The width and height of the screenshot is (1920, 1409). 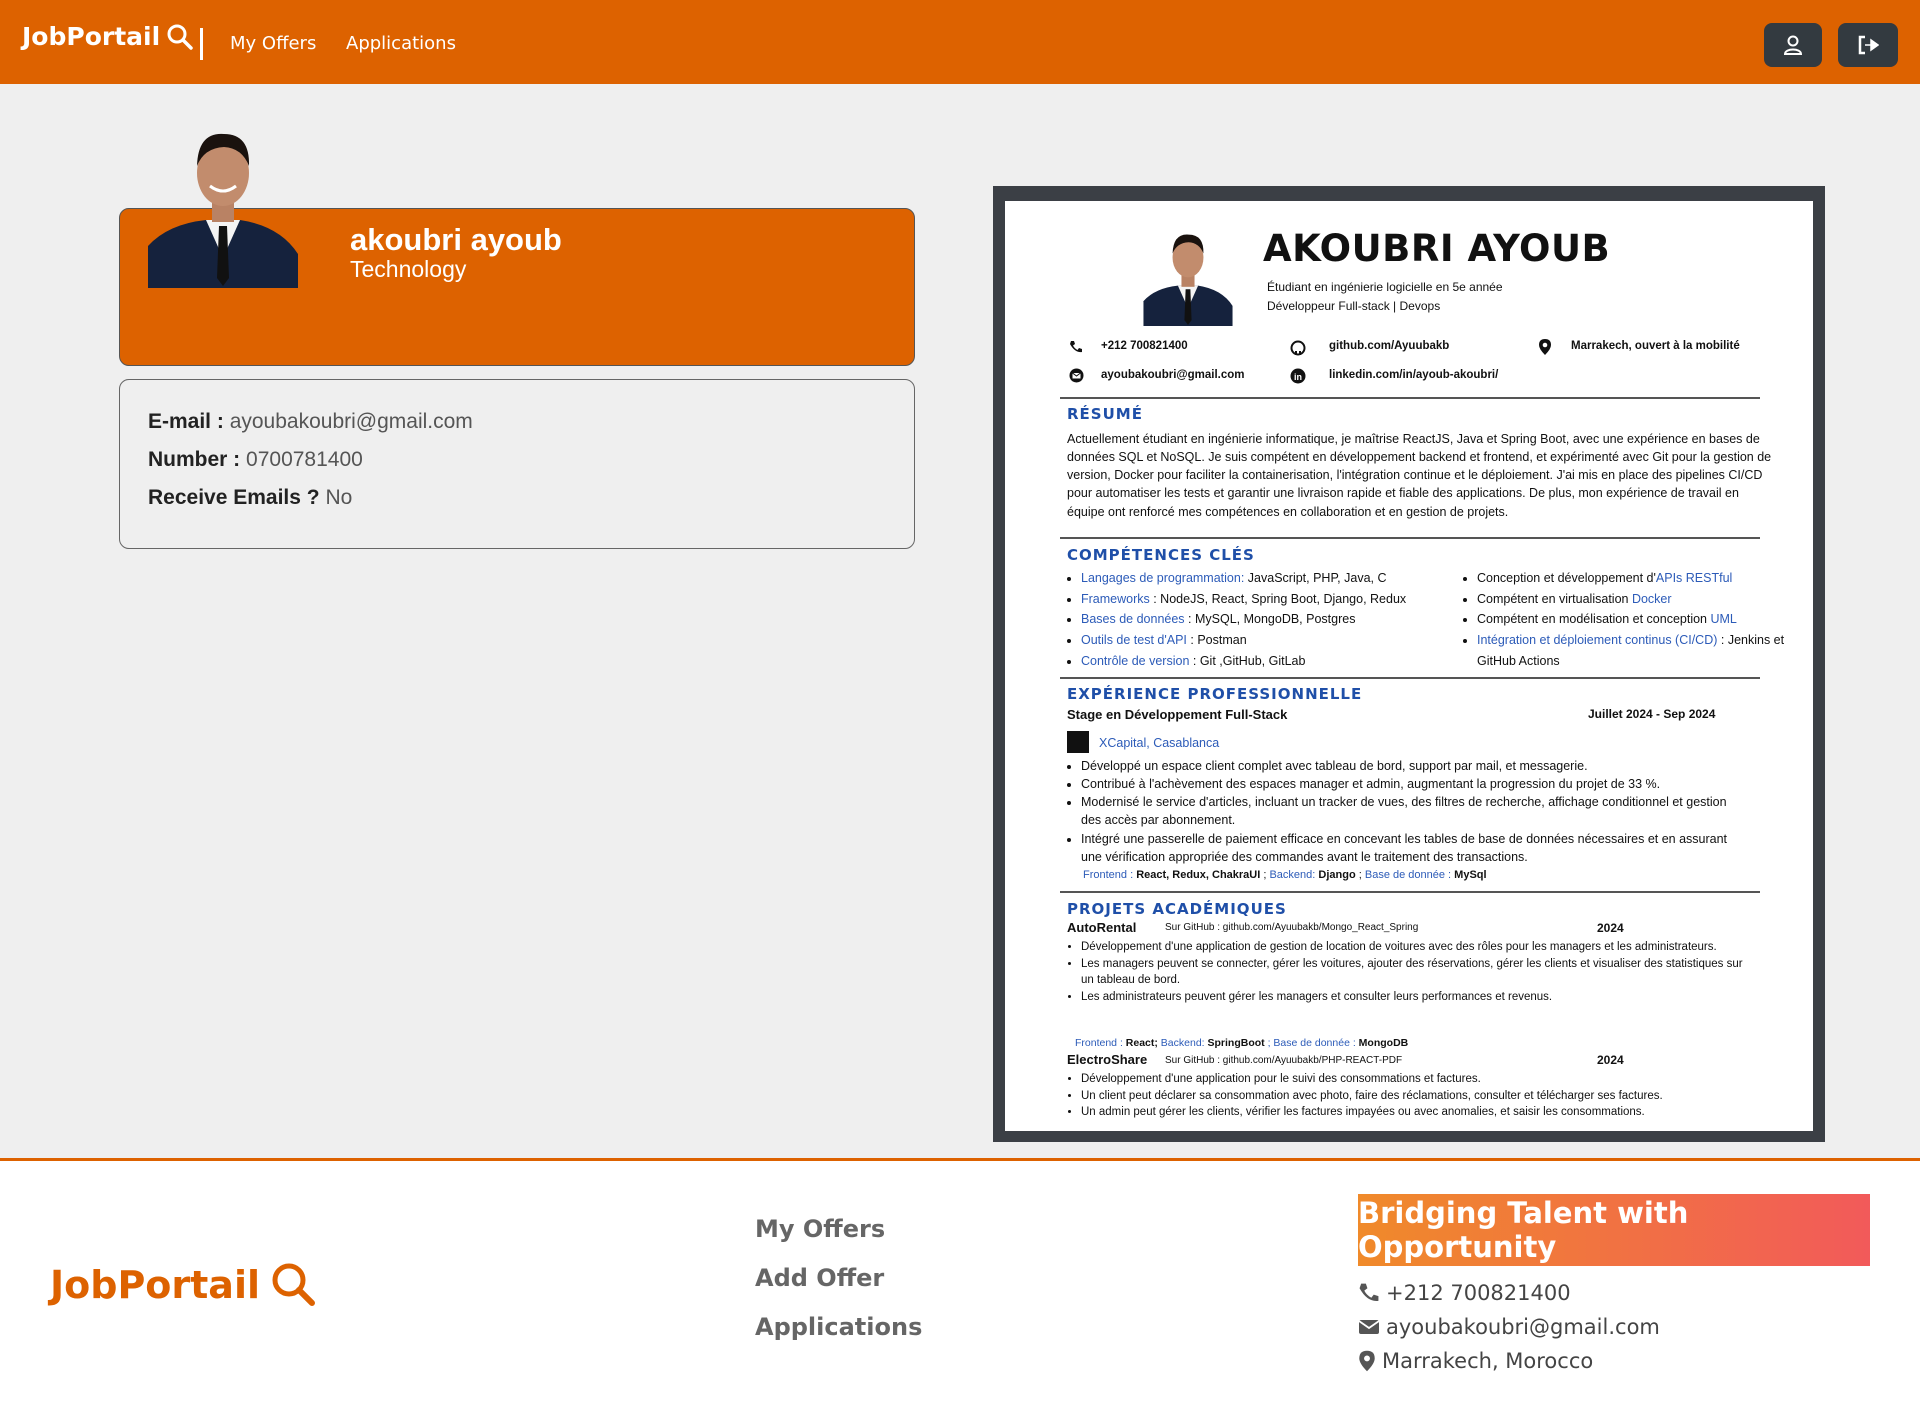 I want to click on brand-logo: JobPortail, so click(x=108, y=36).